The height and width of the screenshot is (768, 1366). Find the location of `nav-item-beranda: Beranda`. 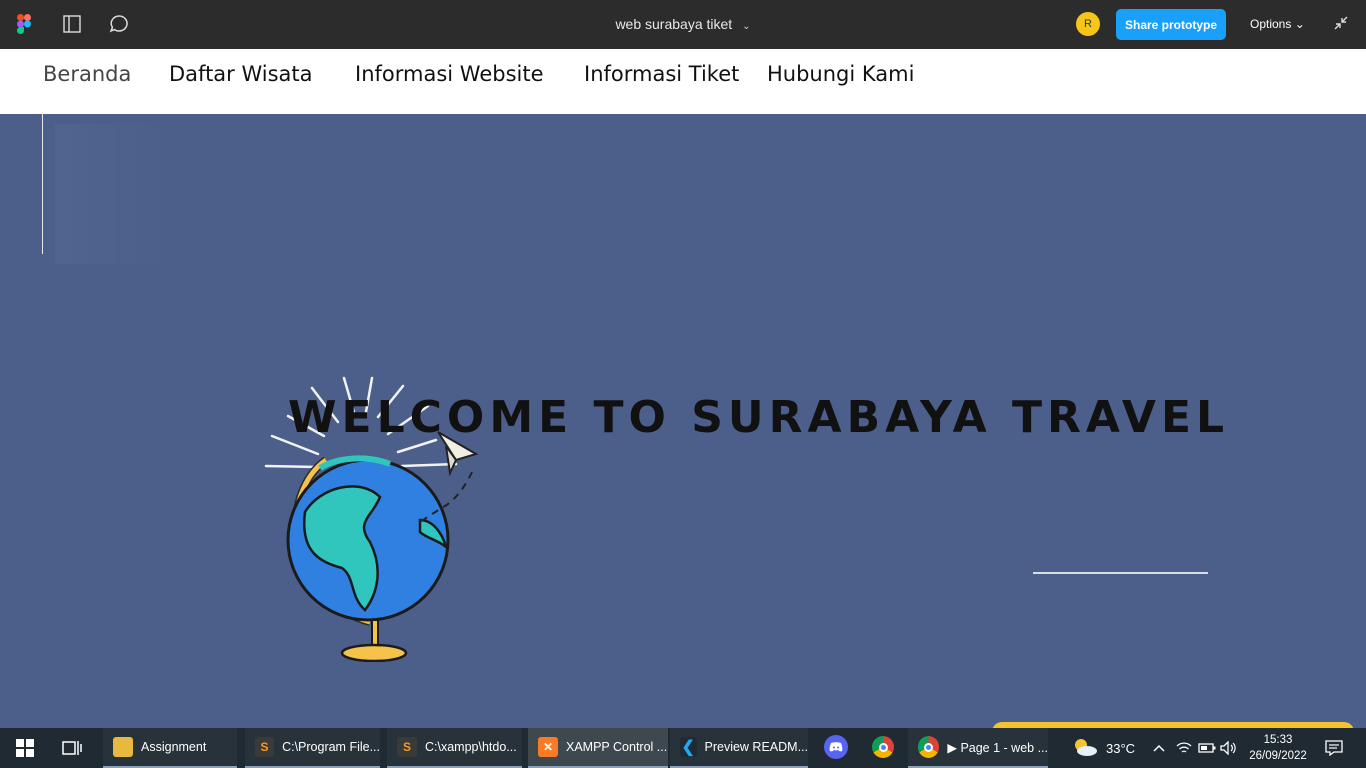

nav-item-beranda: Beranda is located at coordinates (87, 74).